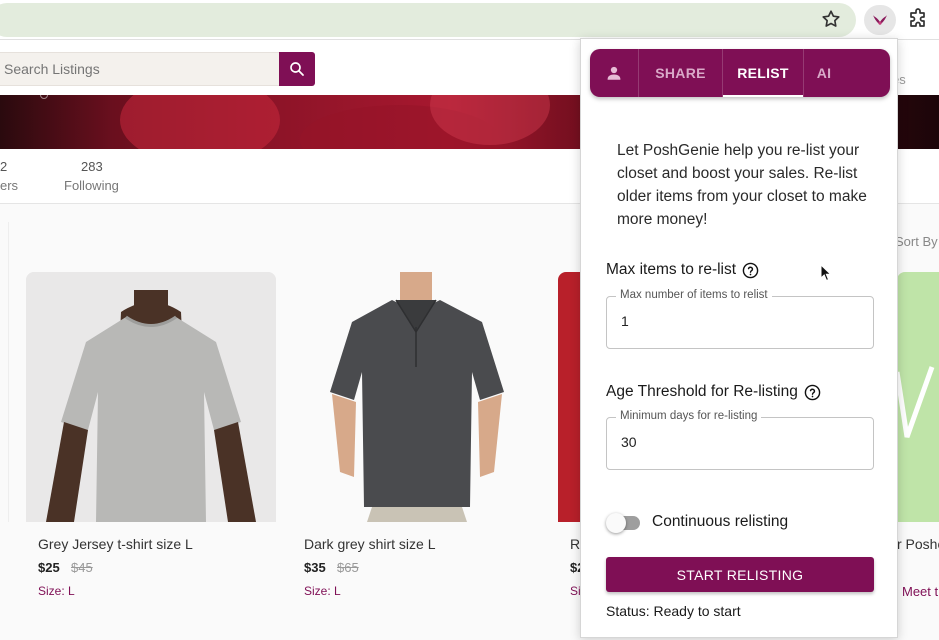 The height and width of the screenshot is (640, 939). I want to click on address-bar, so click(428, 20).